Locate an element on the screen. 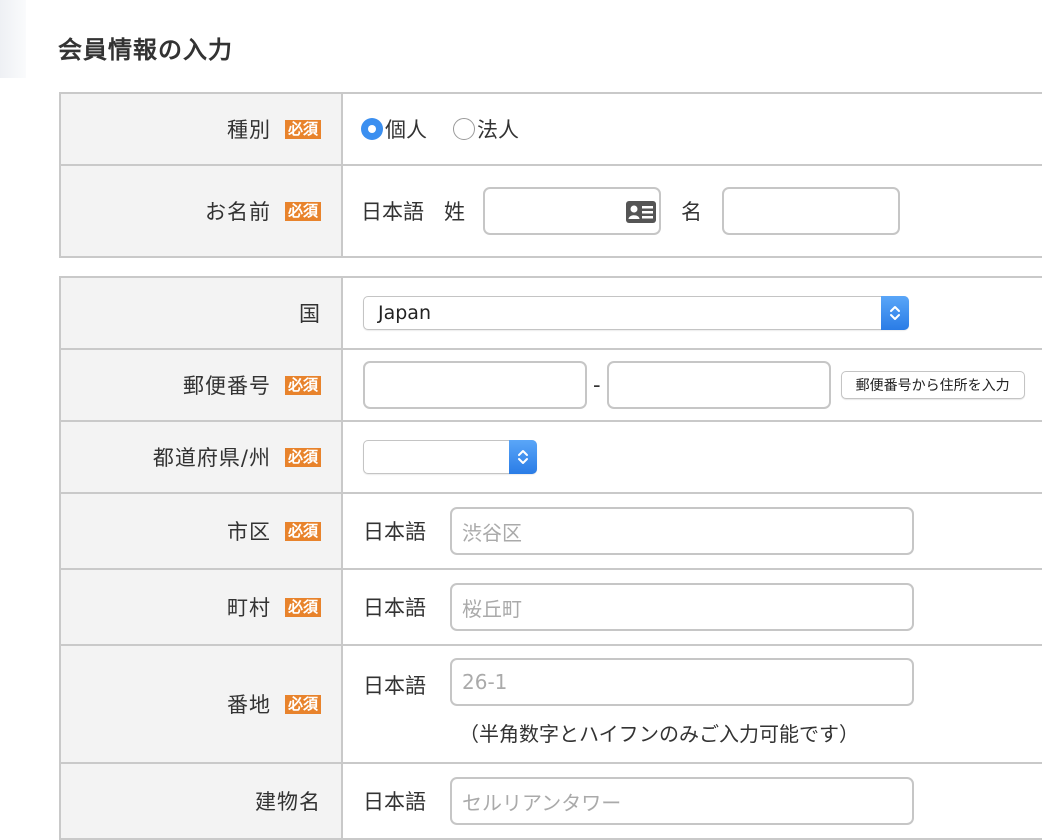 Image resolution: width=1042 pixels, height=840 pixels. country-selected-value: Japan is located at coordinates (404, 313).